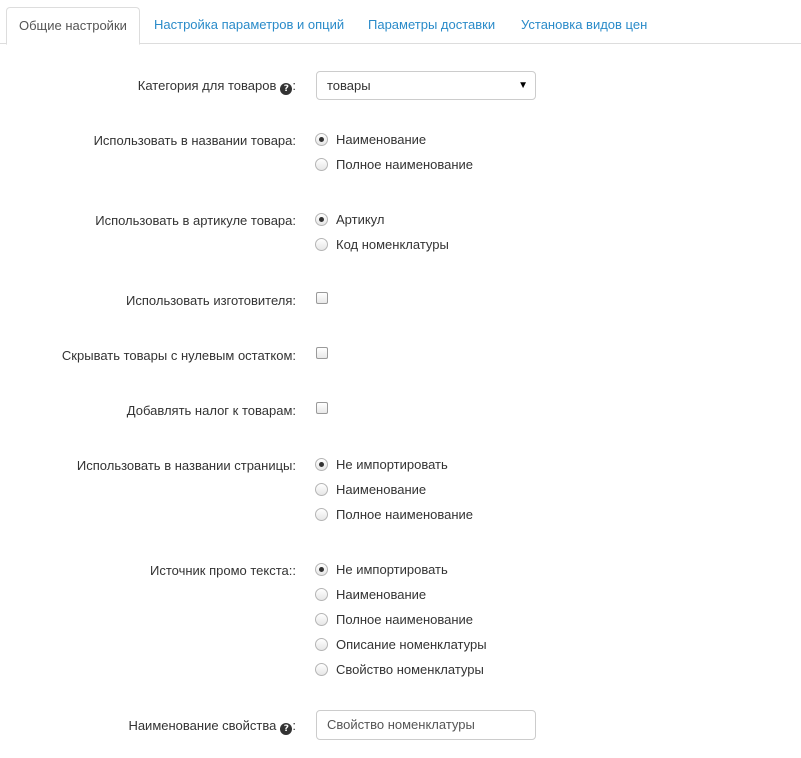 This screenshot has height=758, width=801. I want to click on manufacturer-label: Использовать изготовителя:, so click(211, 300).